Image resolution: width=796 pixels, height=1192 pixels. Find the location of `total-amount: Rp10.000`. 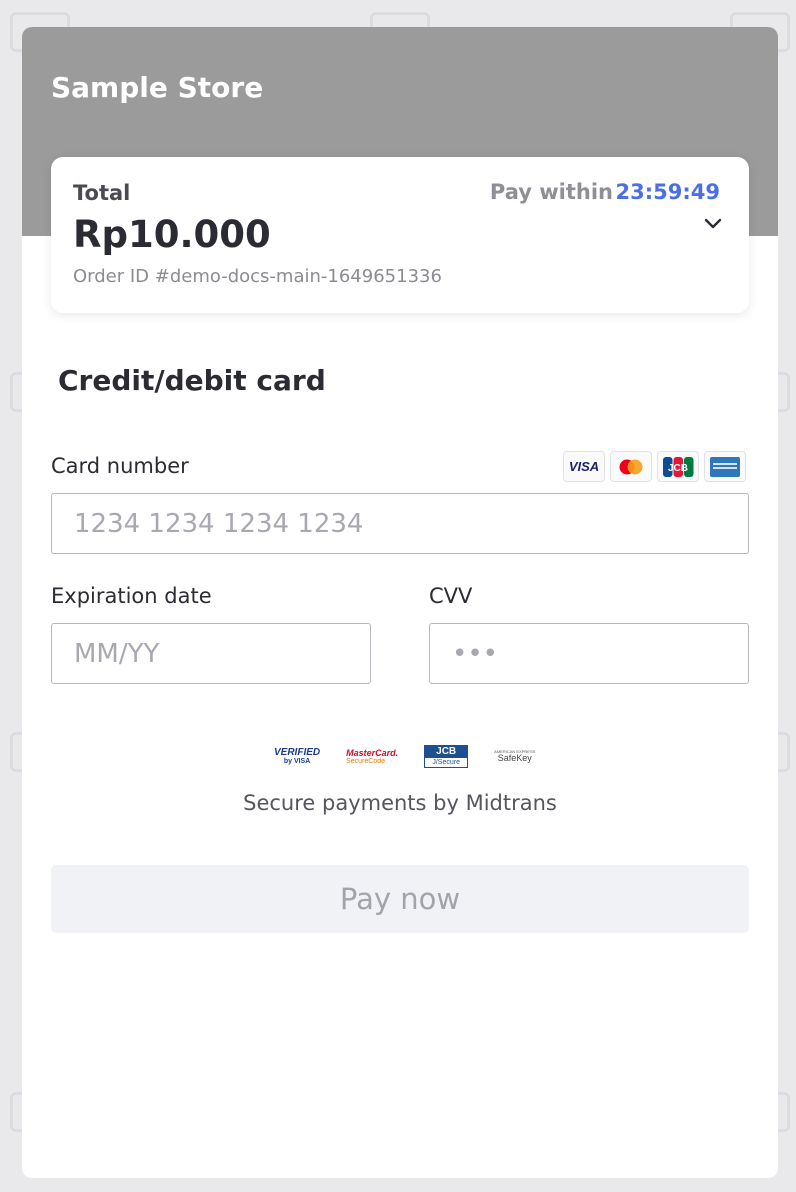

total-amount: Rp10.000 is located at coordinates (172, 234).